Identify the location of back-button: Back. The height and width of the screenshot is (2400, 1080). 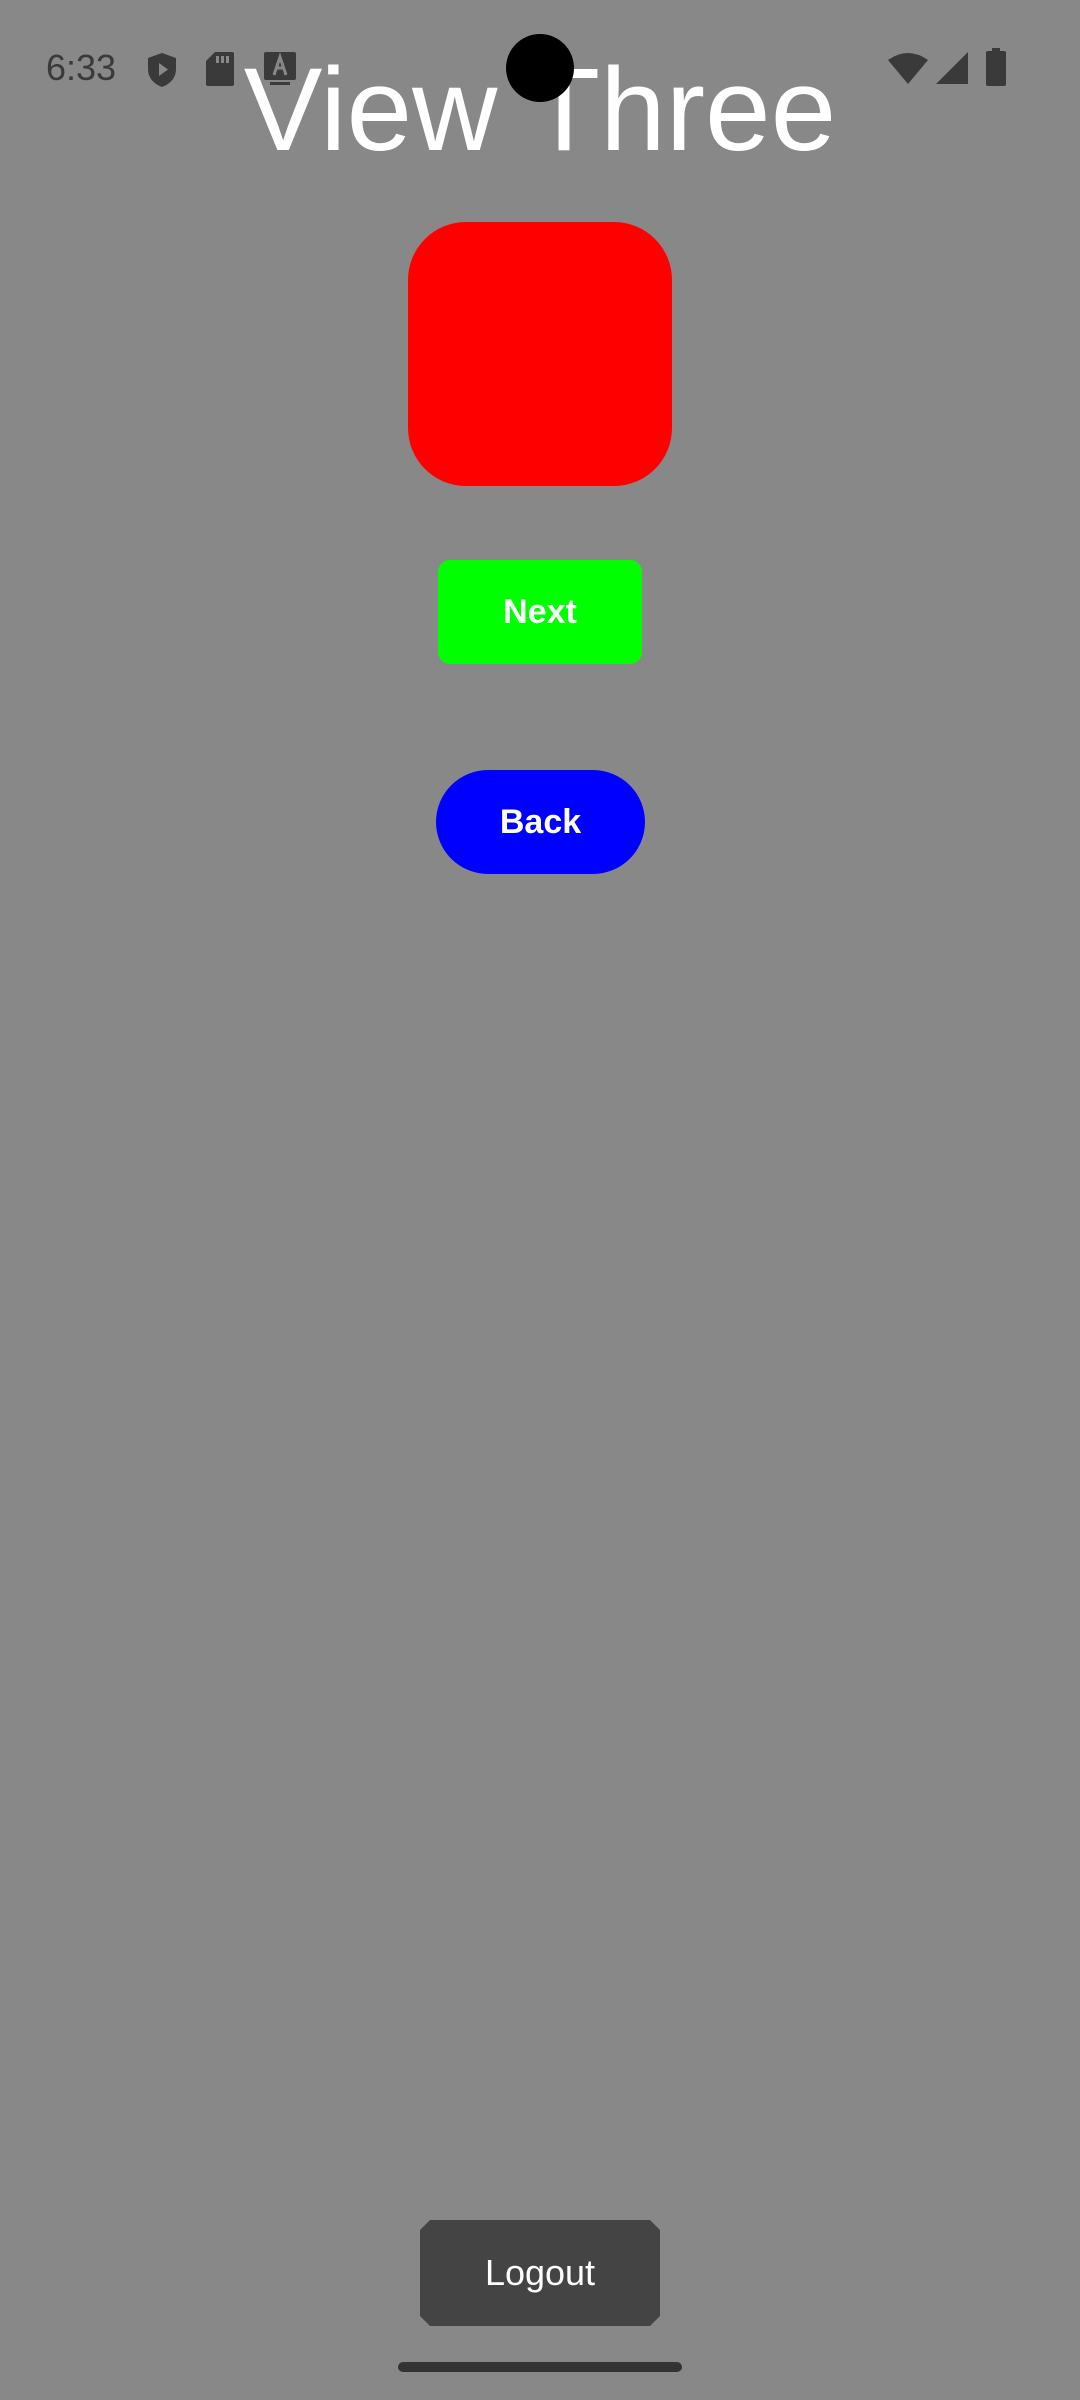
(540, 822).